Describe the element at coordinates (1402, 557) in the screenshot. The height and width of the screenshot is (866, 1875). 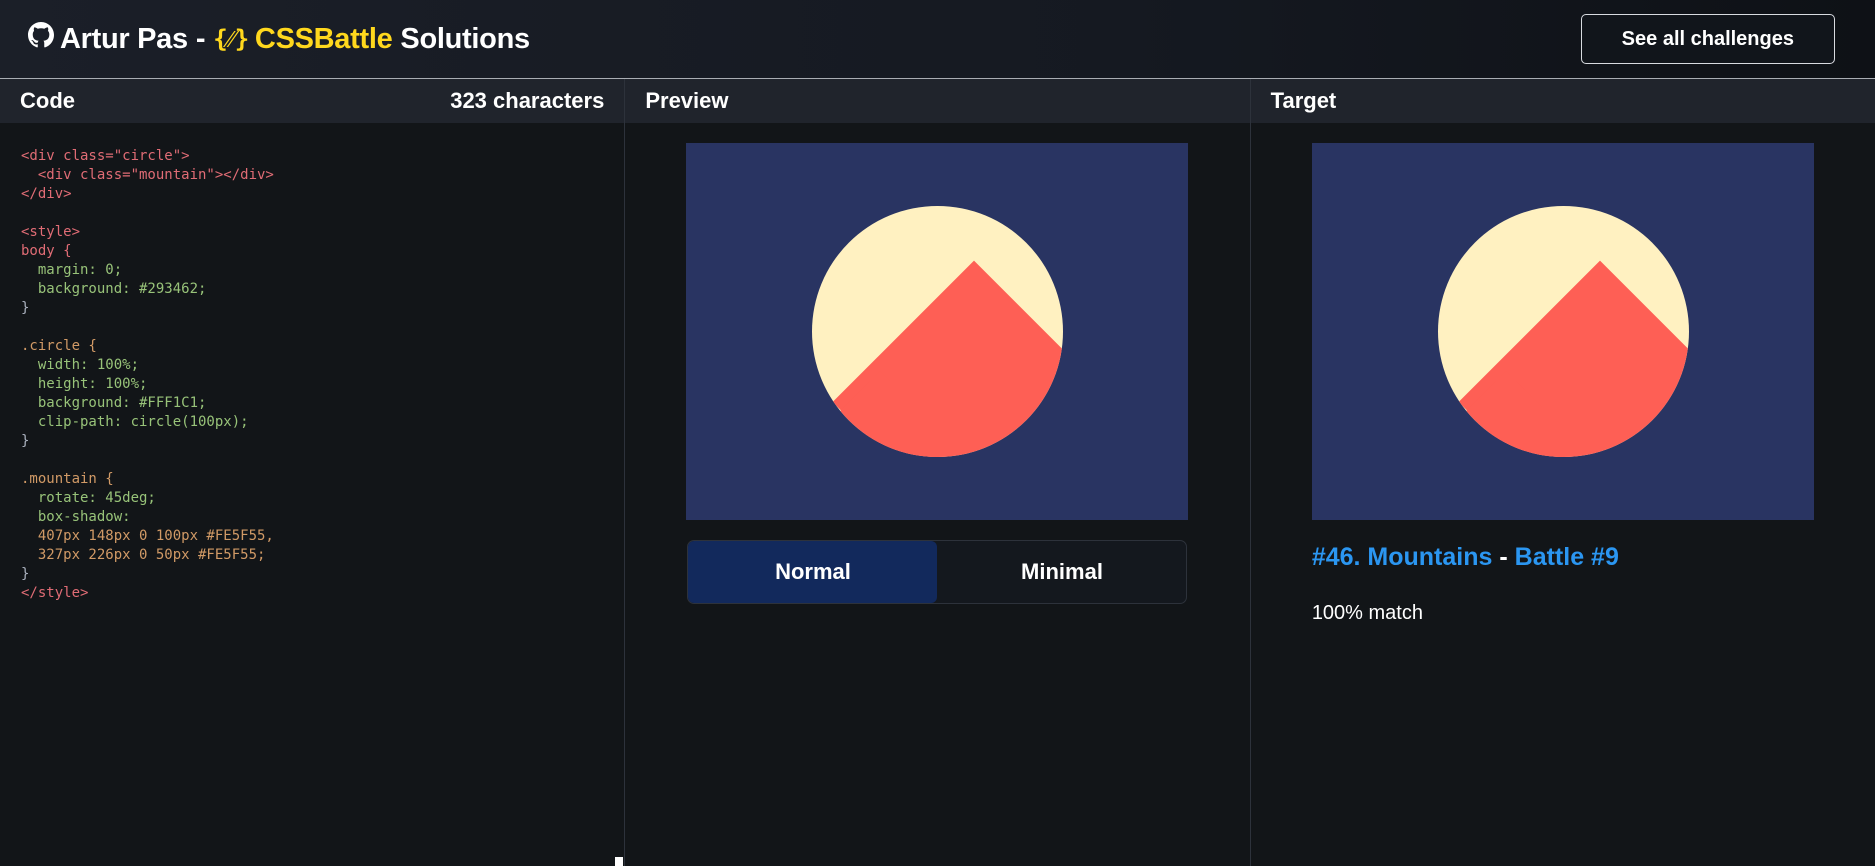
I see `challenge-link: #46. Mountains` at that location.